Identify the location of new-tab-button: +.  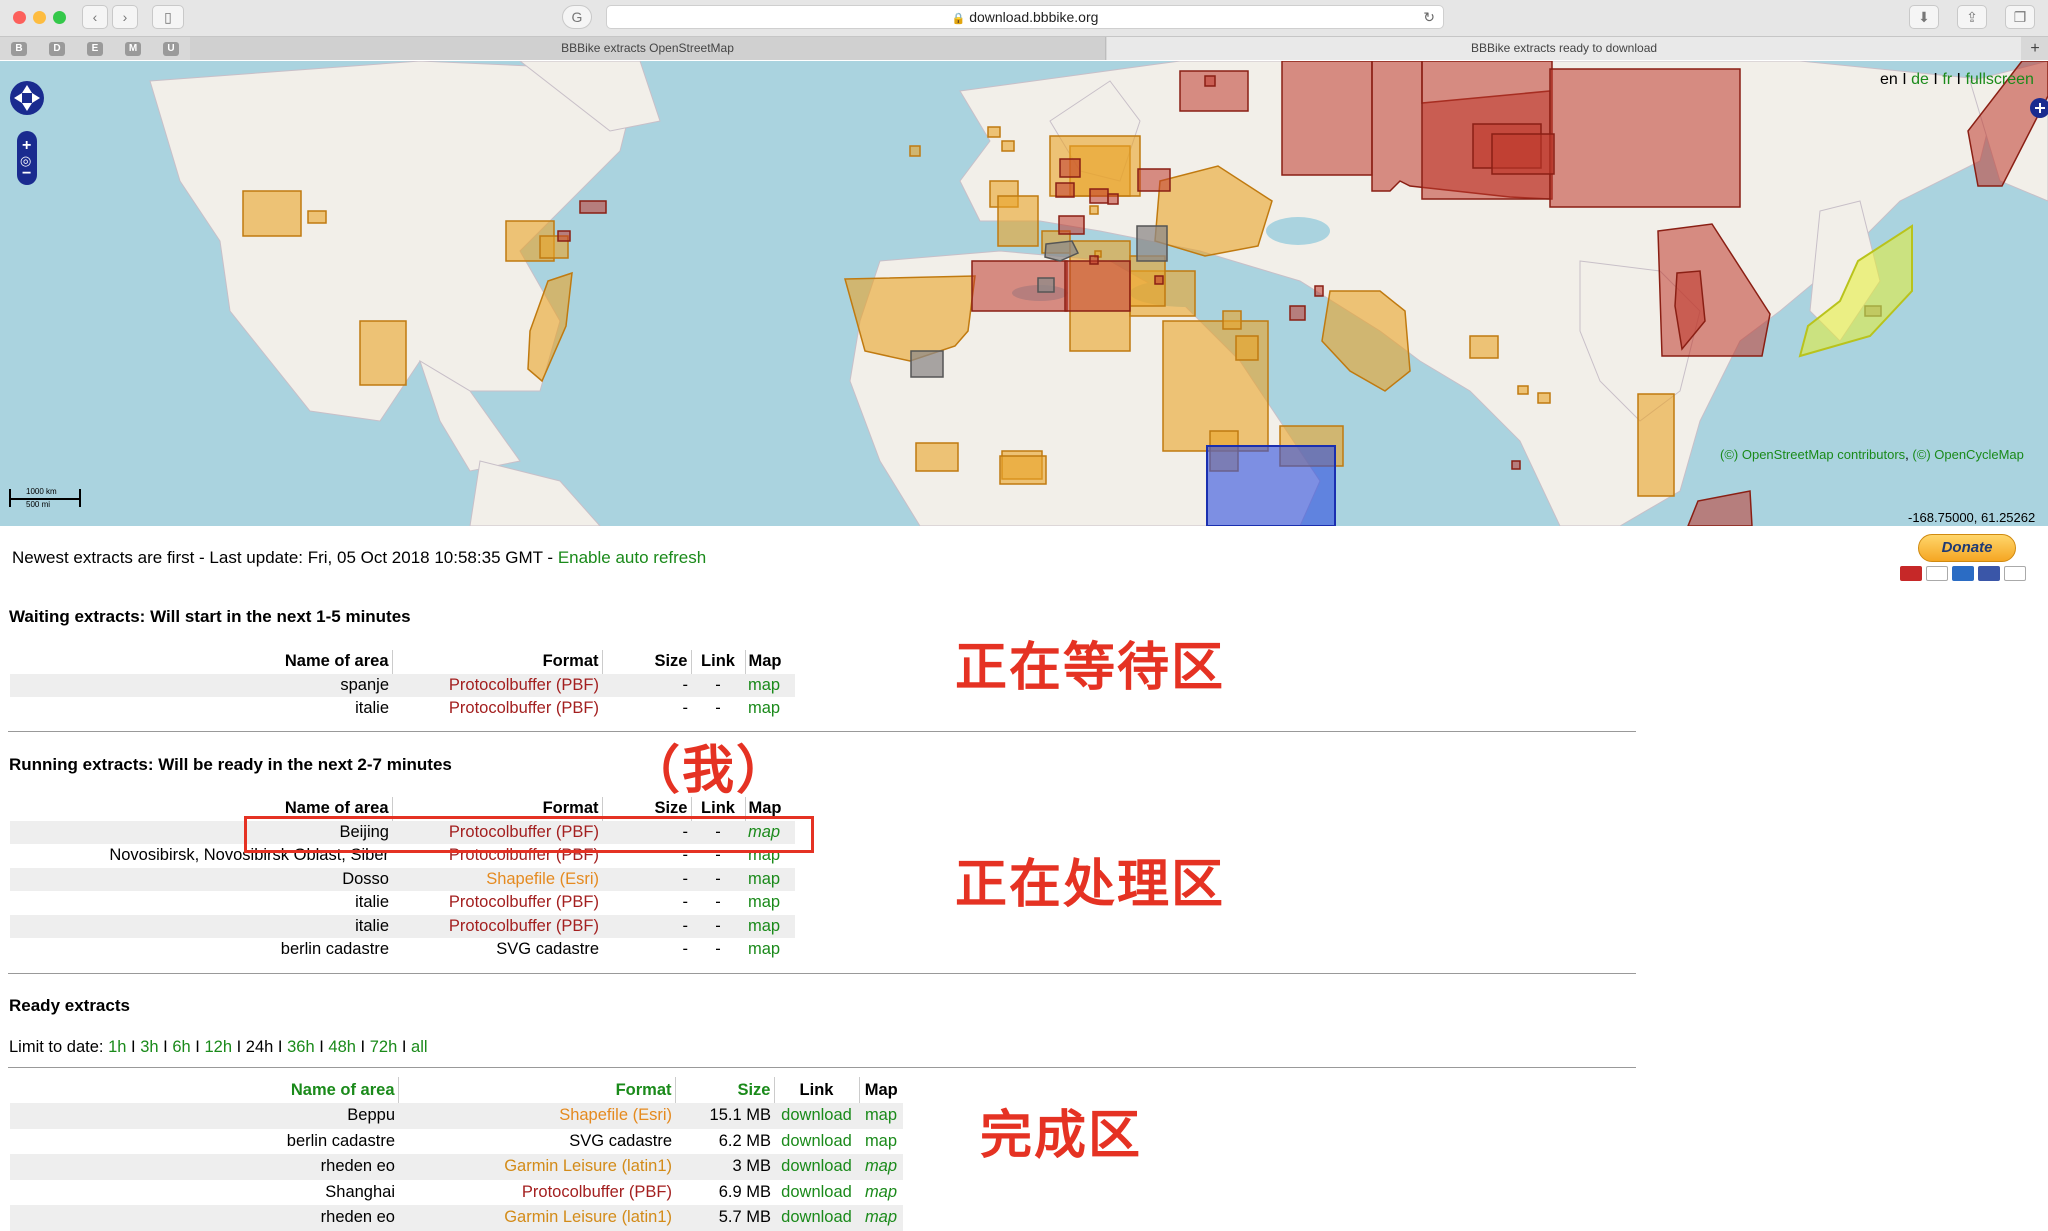
(2035, 48).